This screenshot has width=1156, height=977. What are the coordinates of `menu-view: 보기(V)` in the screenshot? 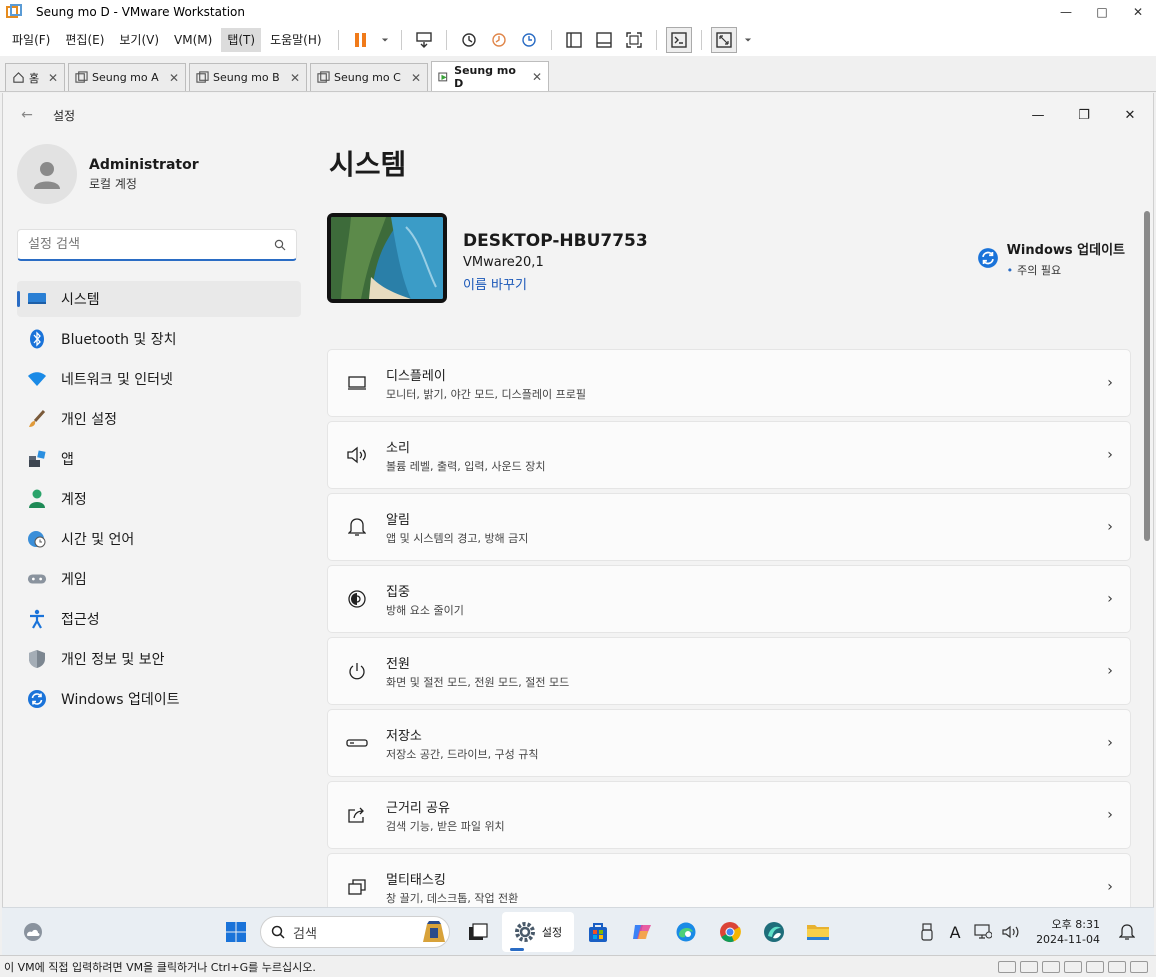 It's located at (139, 40).